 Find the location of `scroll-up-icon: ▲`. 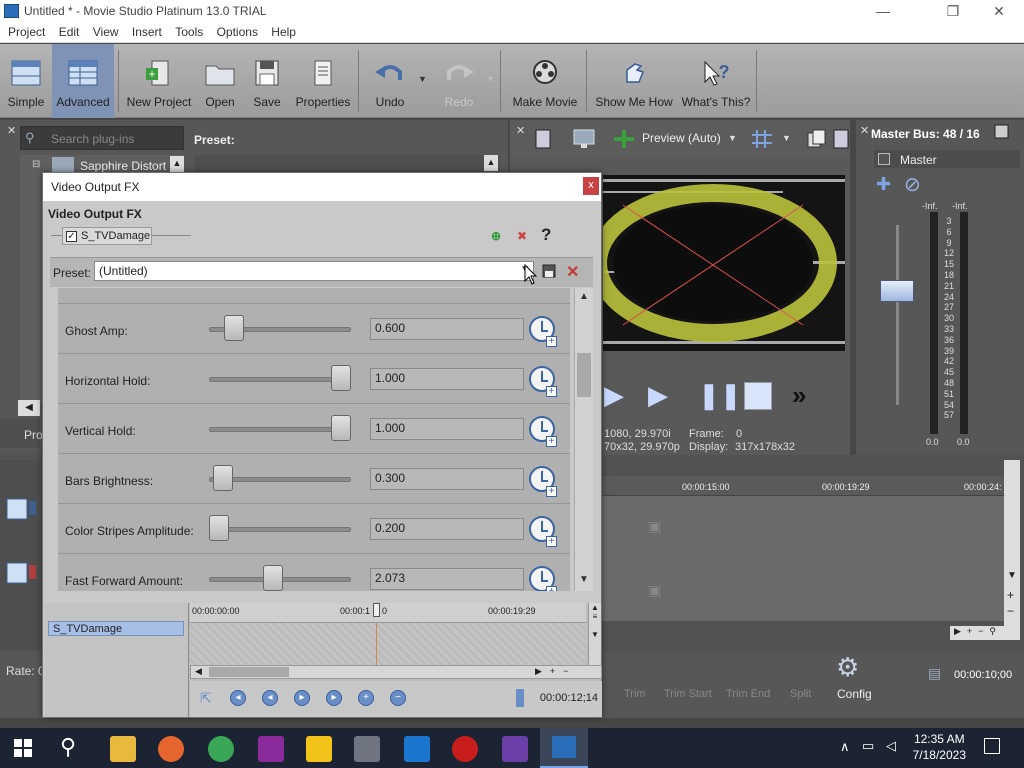

scroll-up-icon: ▲ is located at coordinates (584, 296).